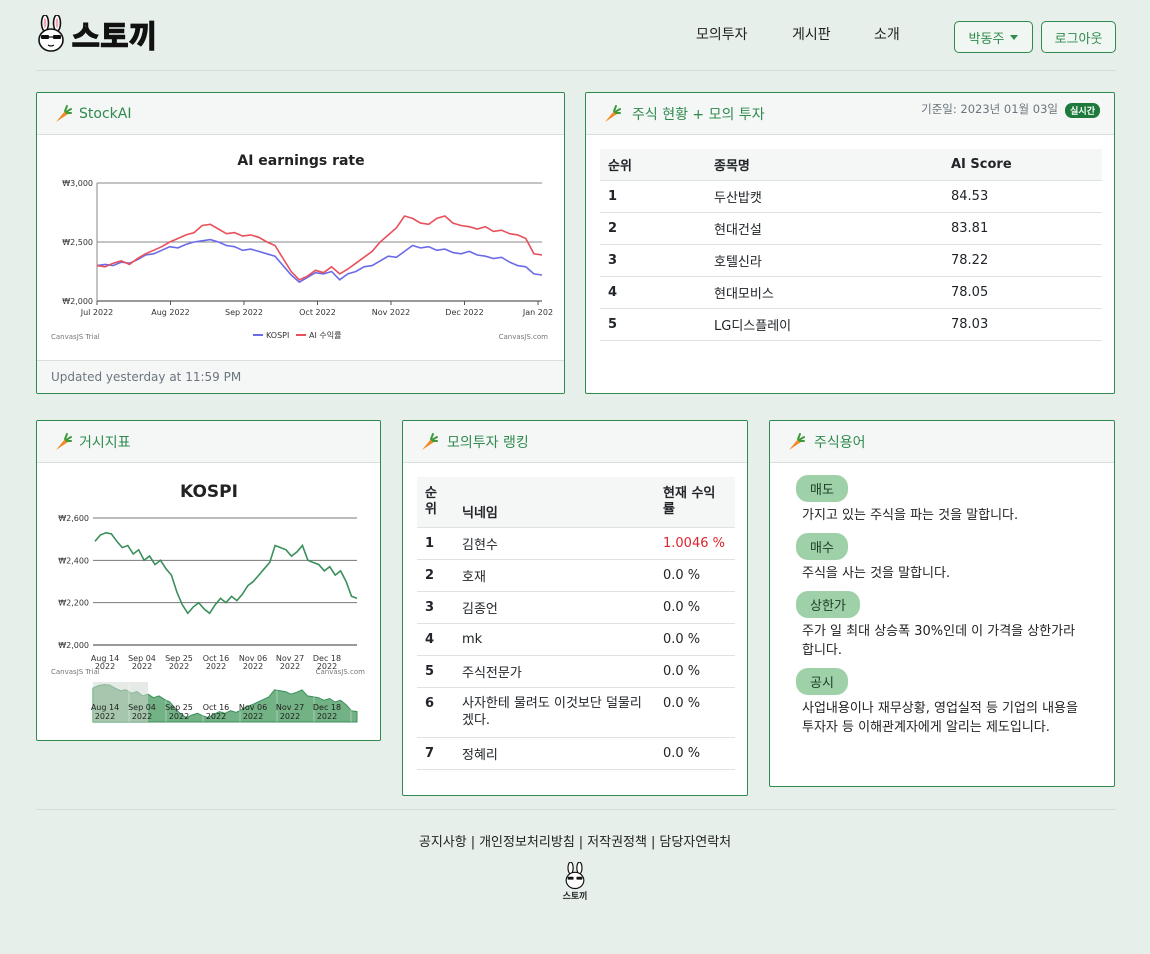 The image size is (1150, 954). What do you see at coordinates (1022, 292) in the screenshot?
I see `score-cell: 78.05` at bounding box center [1022, 292].